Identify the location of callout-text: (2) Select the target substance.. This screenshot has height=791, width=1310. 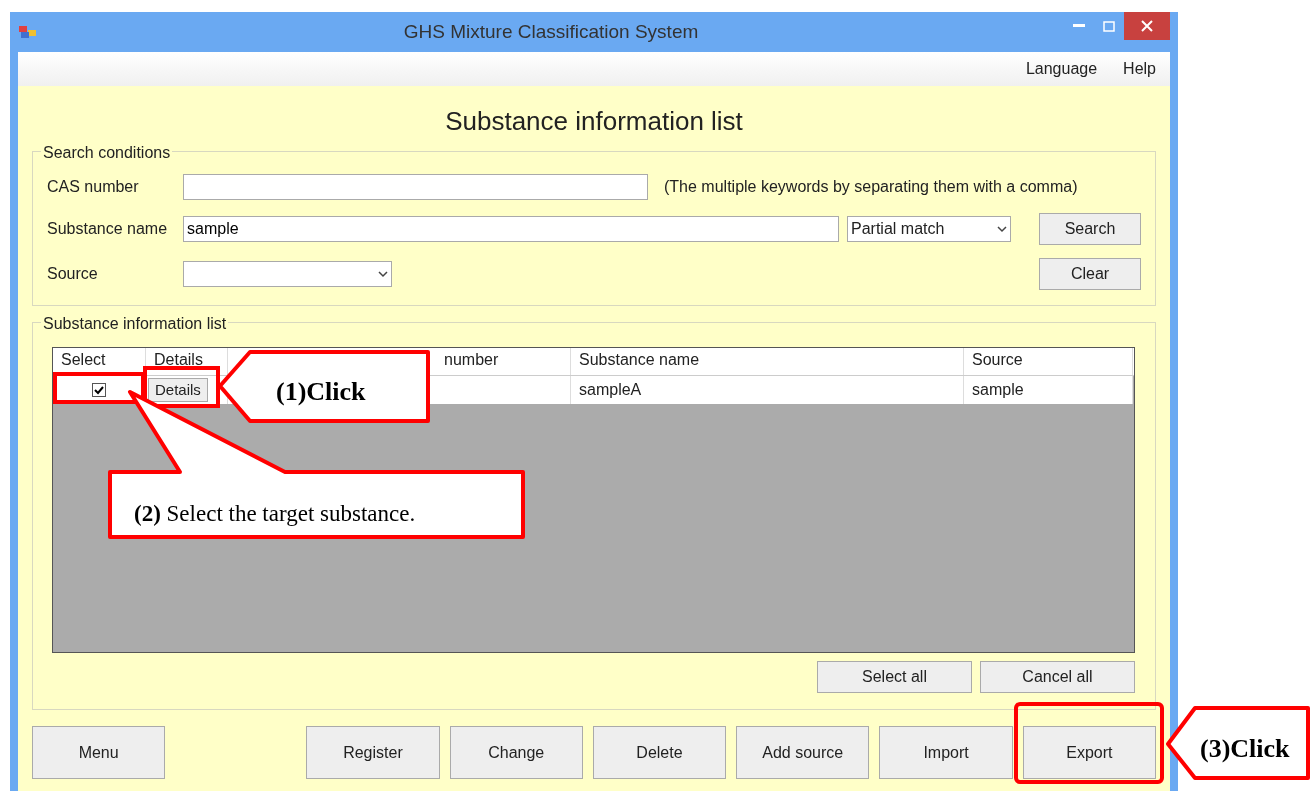
(275, 514).